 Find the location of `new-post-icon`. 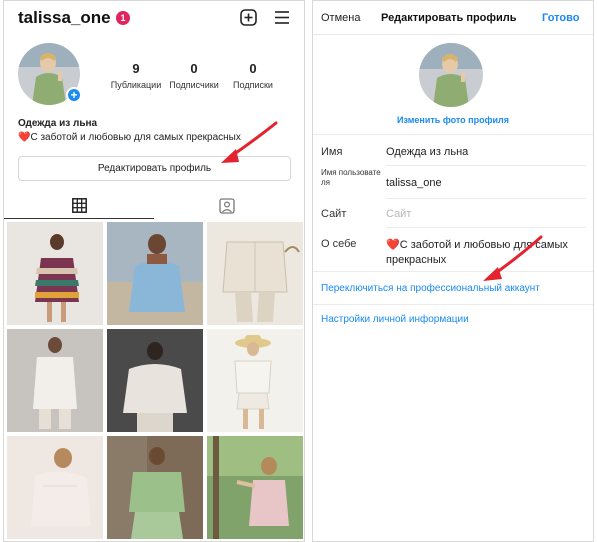

new-post-icon is located at coordinates (248, 17).